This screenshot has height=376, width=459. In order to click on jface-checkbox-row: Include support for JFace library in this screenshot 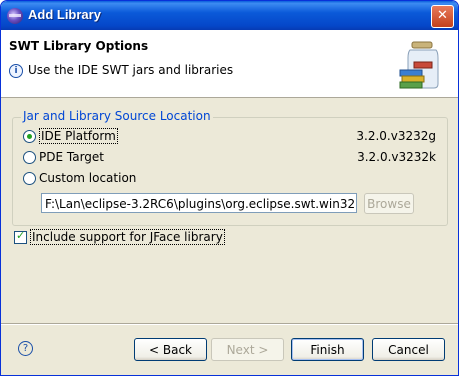, I will do `click(119, 237)`.